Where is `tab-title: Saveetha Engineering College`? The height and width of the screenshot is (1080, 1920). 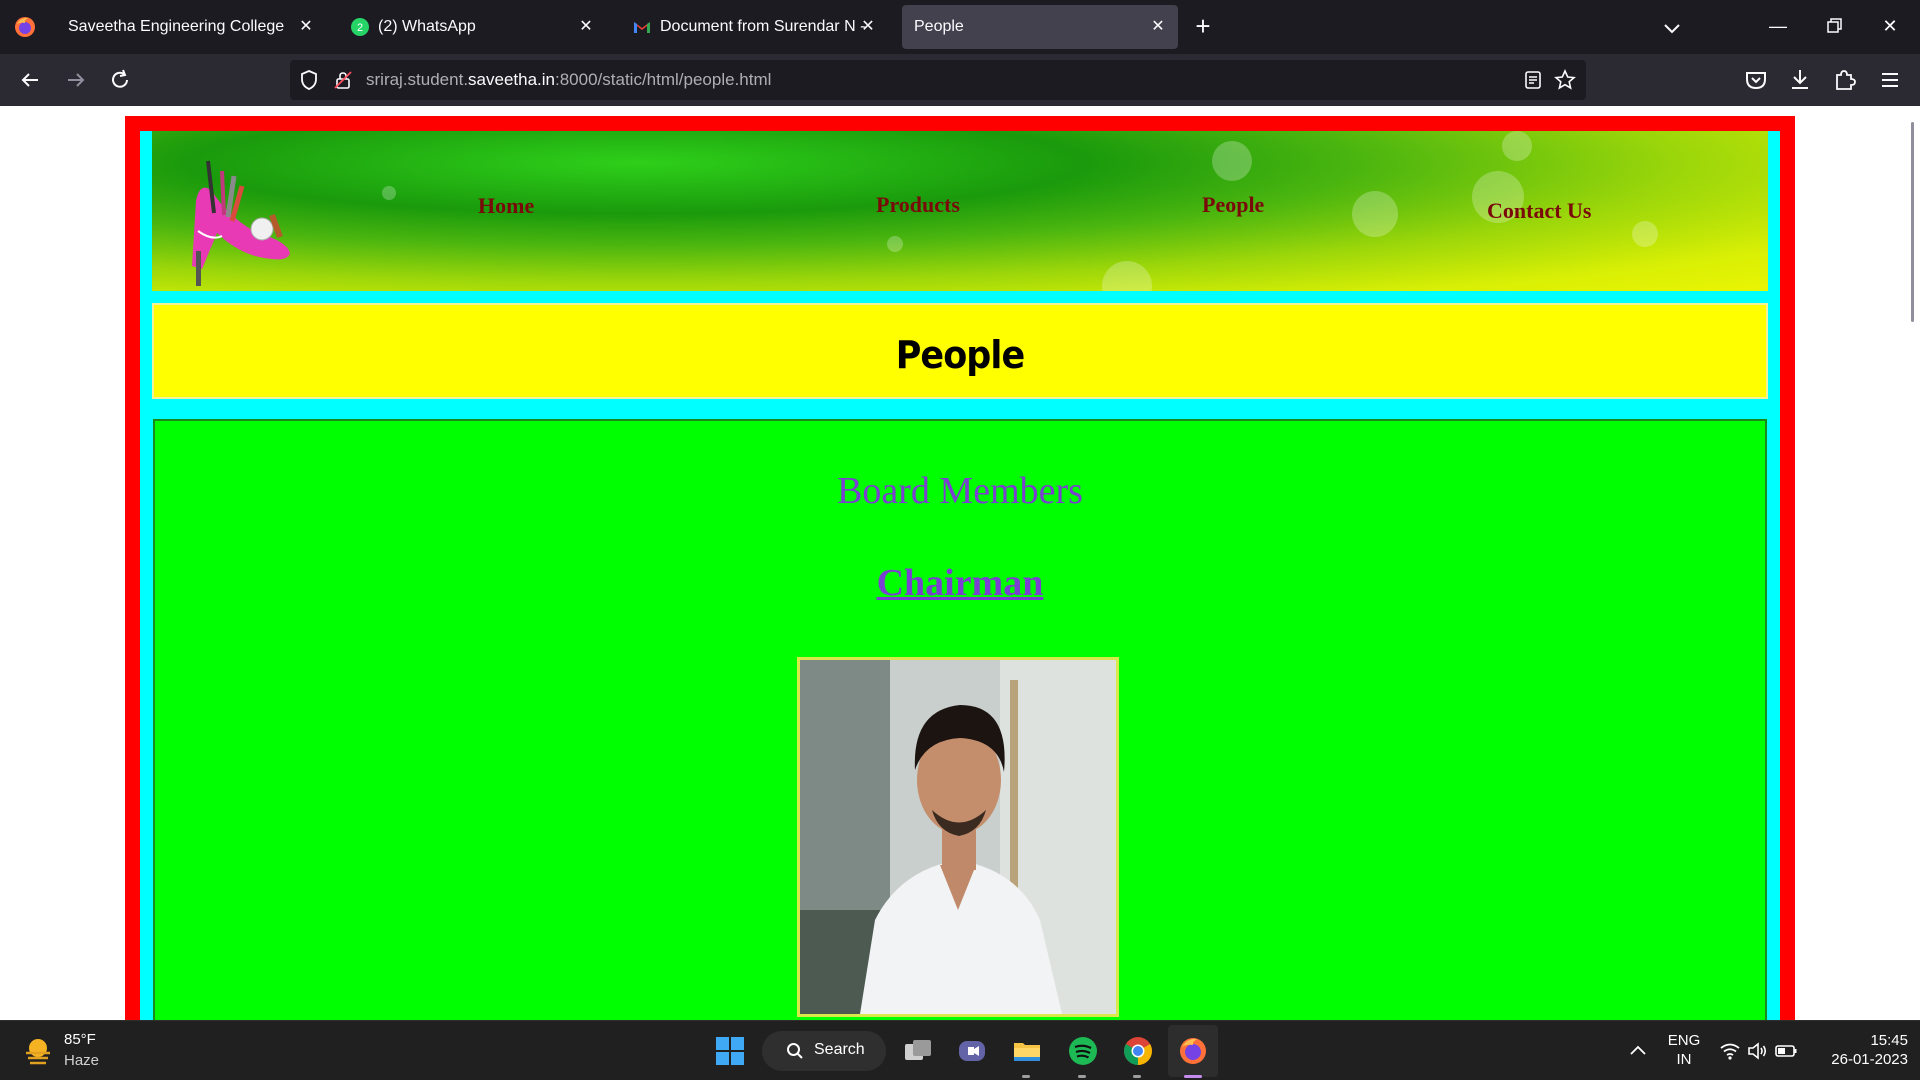 tab-title: Saveetha Engineering College is located at coordinates (176, 26).